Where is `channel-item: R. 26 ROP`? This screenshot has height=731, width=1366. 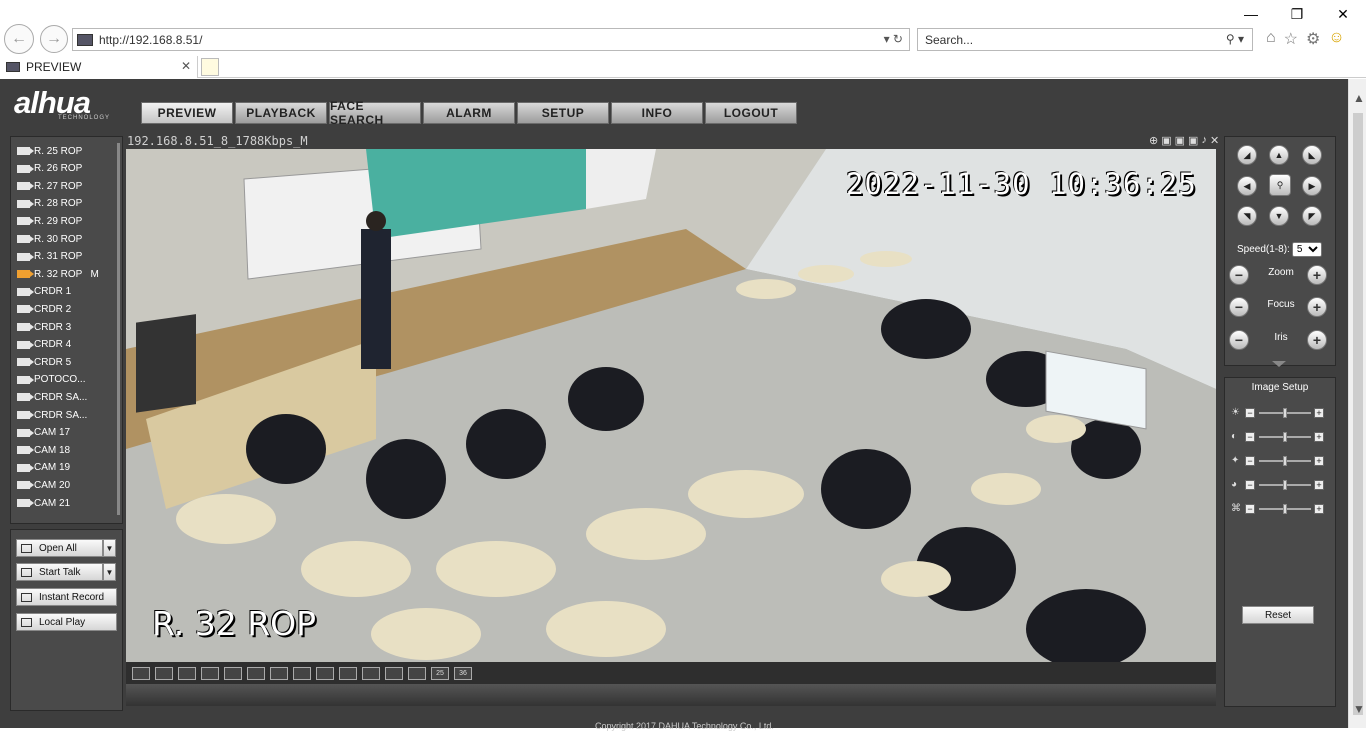
channel-item: R. 26 ROP is located at coordinates (49, 169).